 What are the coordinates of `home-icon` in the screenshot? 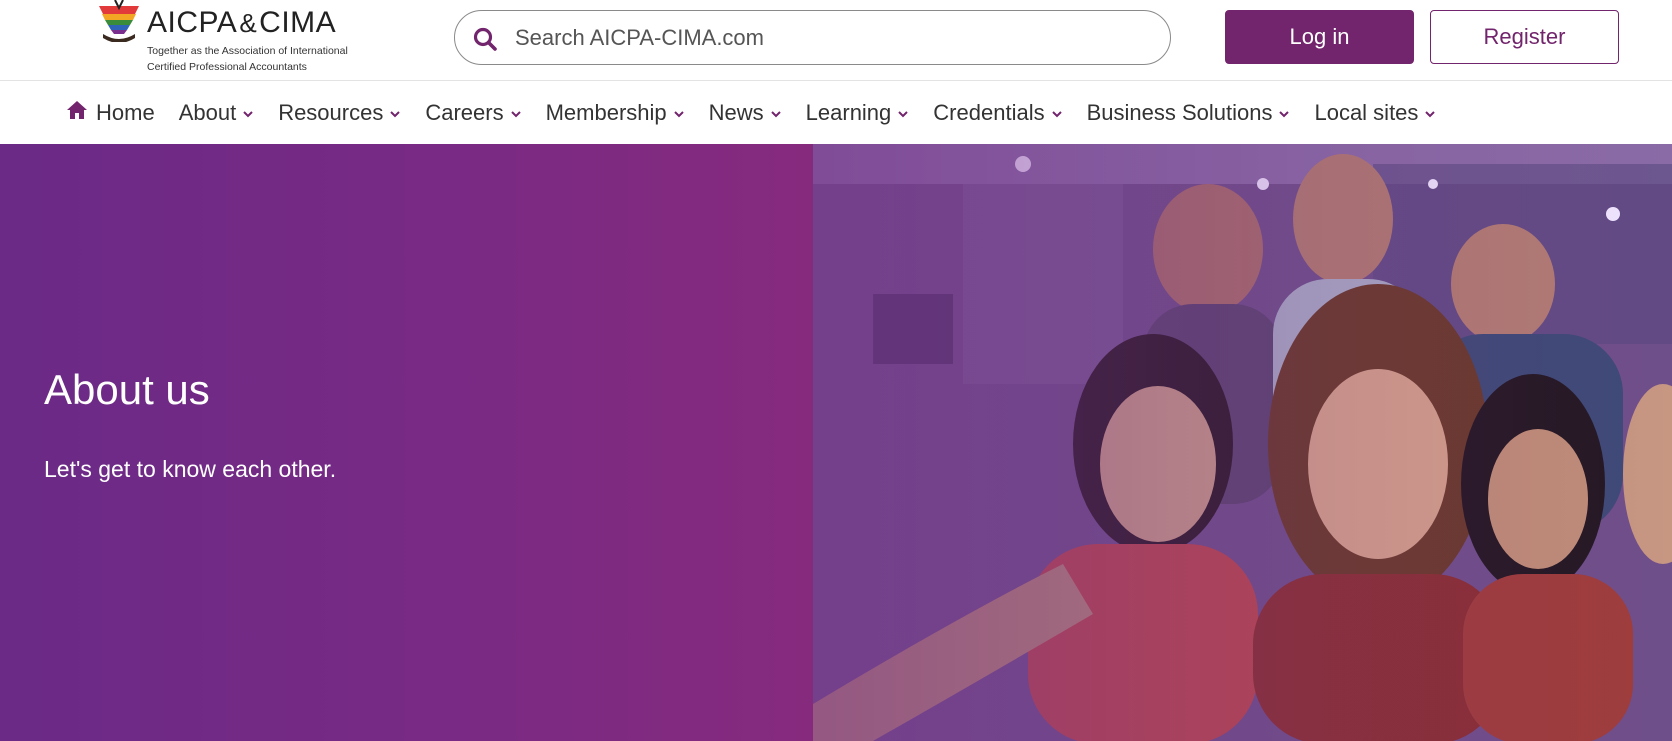 It's located at (77, 110).